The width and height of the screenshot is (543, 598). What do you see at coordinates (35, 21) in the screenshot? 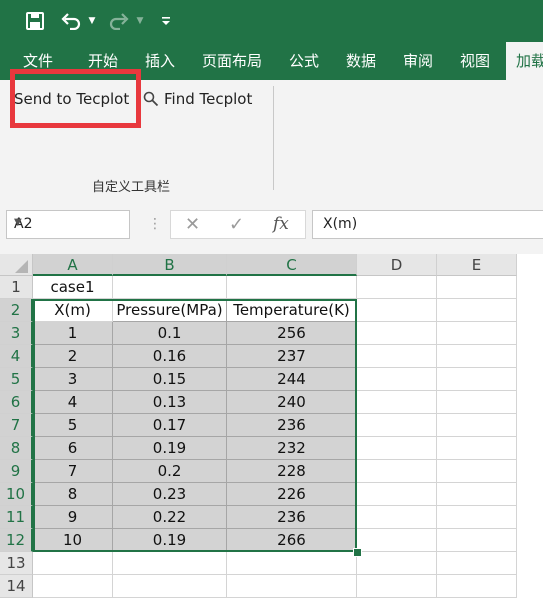
I see `save-icon` at bounding box center [35, 21].